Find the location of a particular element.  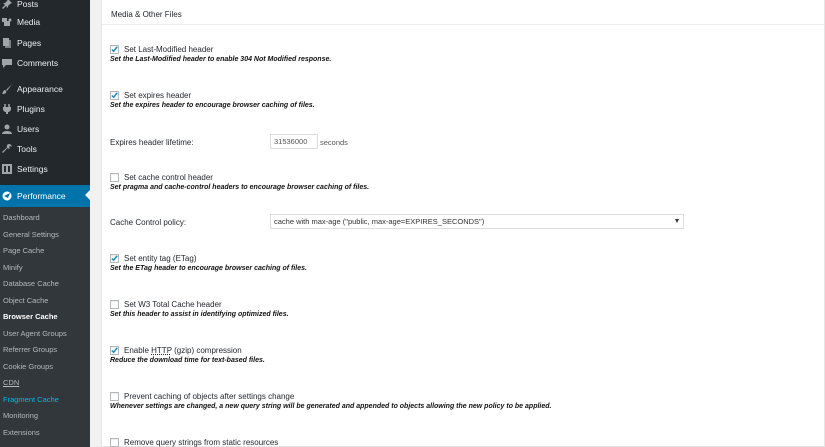

submenu-monitoring: Monitoring is located at coordinates (20, 416).